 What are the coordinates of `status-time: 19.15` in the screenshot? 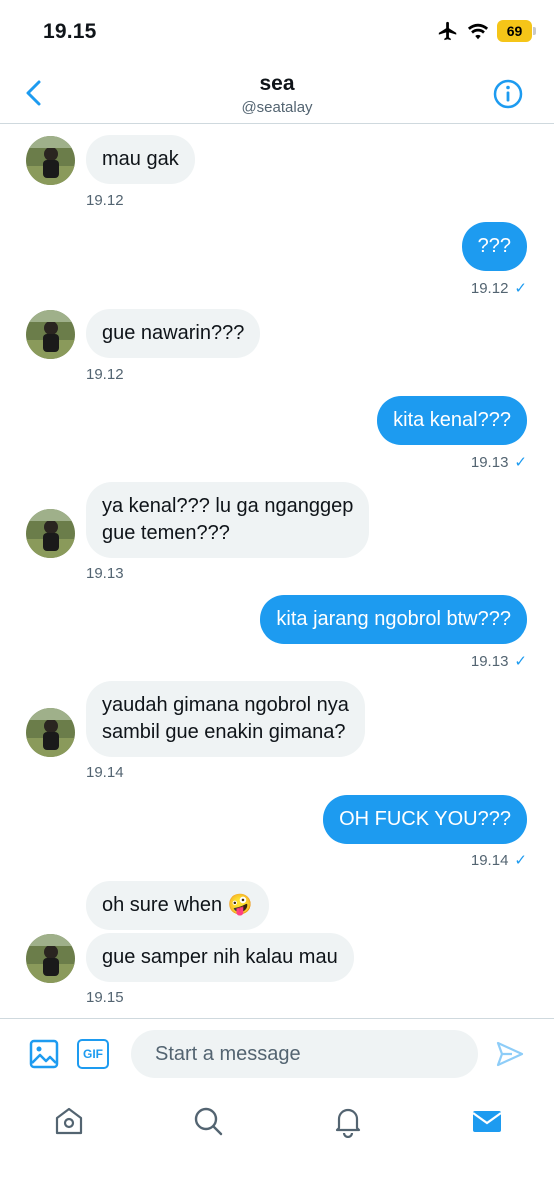 It's located at (70, 31).